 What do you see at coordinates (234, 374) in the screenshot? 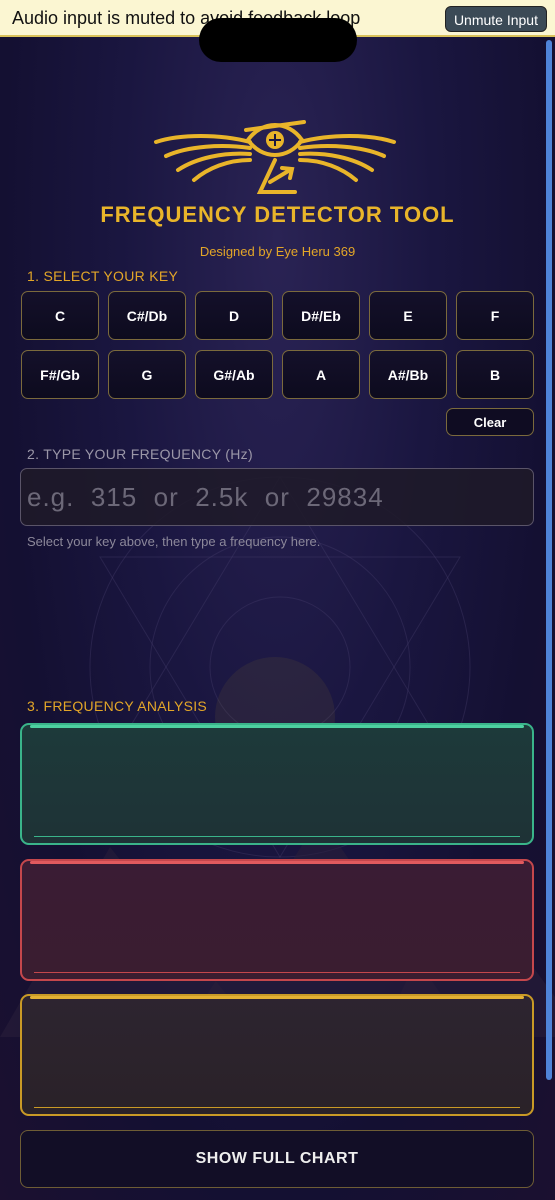
I see `key-button-g-sharp: G#/Ab` at bounding box center [234, 374].